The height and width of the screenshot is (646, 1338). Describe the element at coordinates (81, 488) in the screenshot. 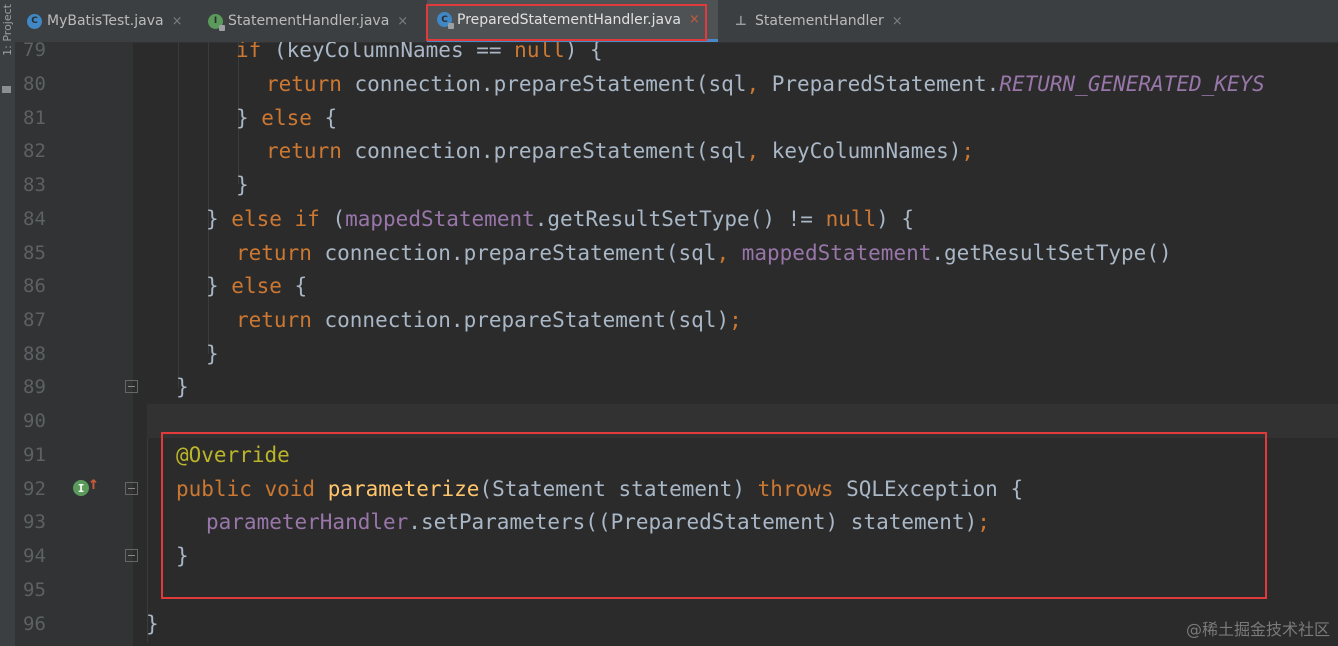

I see `implements-method-icon: I` at that location.